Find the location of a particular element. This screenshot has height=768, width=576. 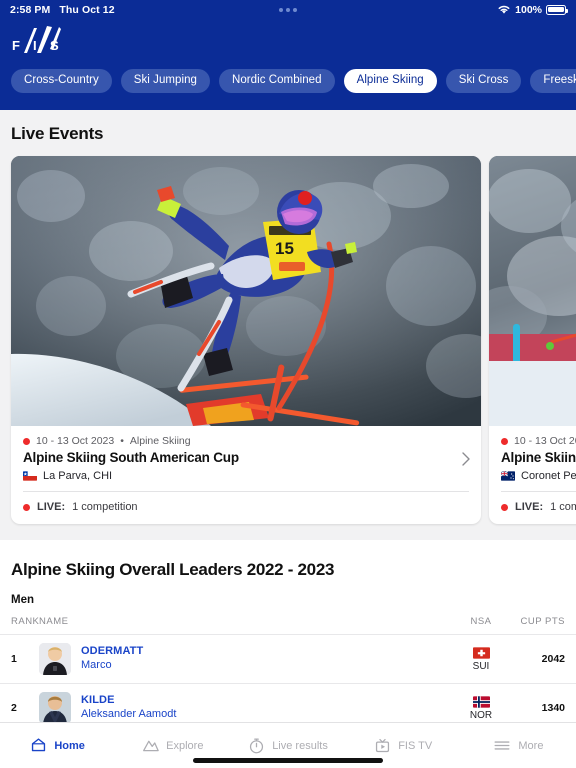

row-rank: 2 is located at coordinates (14, 708).